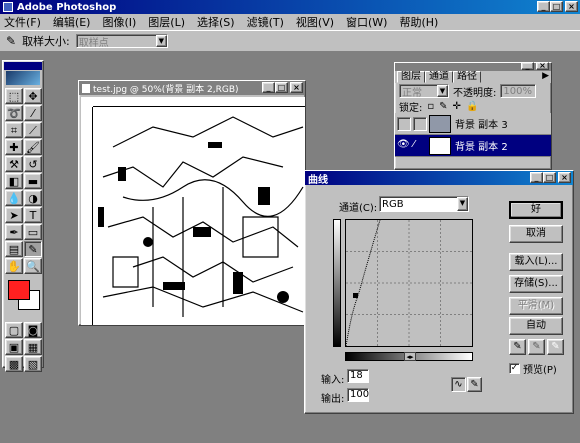 This screenshot has width=580, height=443. I want to click on lock-all-icon: 🔒, so click(472, 106).